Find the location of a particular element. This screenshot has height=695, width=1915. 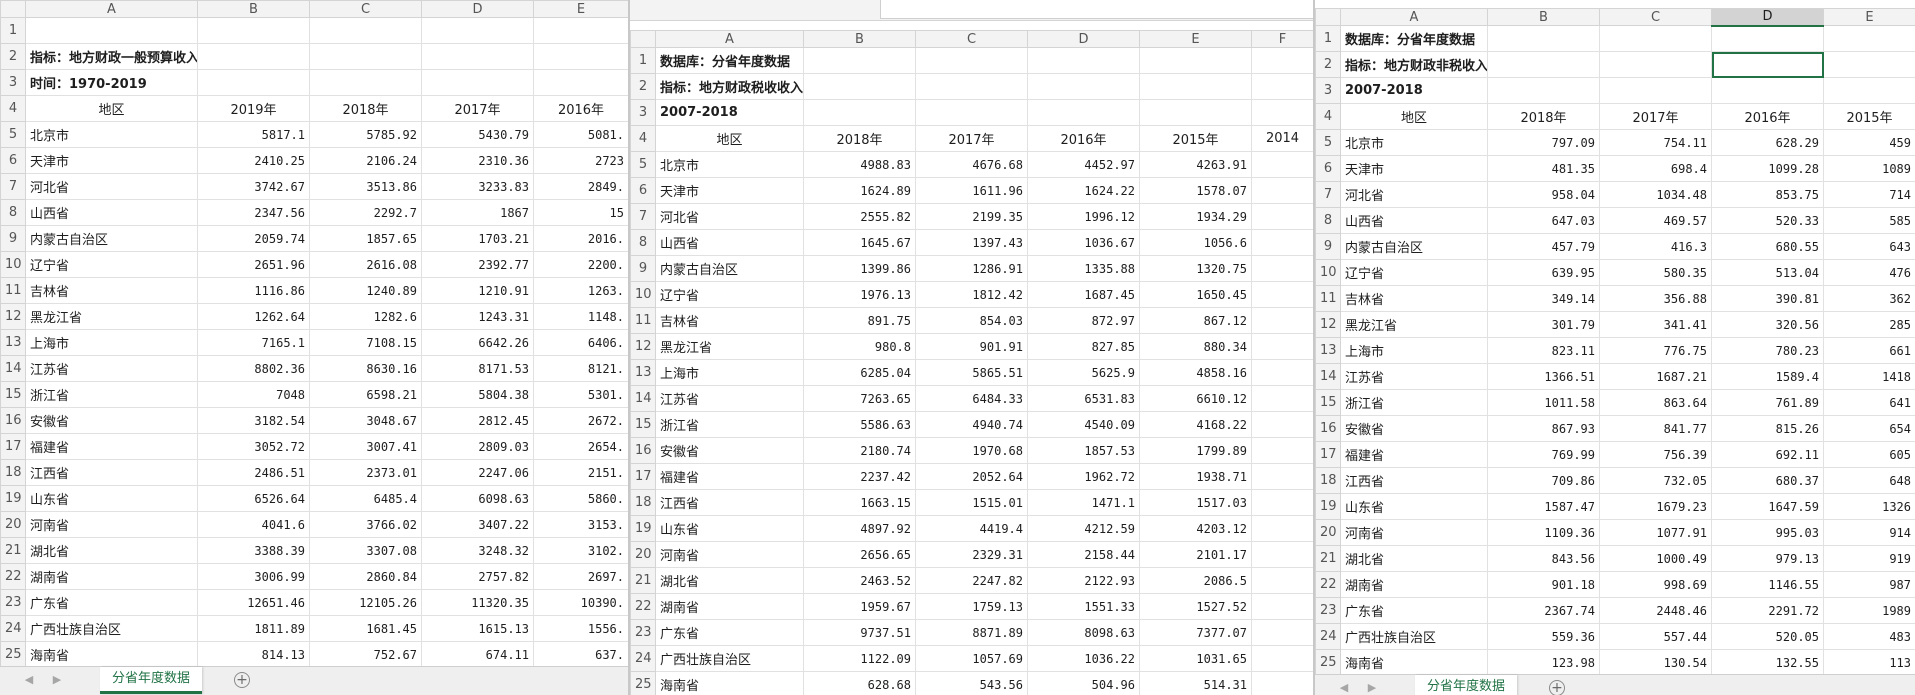

cell-b13: 823.11 is located at coordinates (1543, 350).